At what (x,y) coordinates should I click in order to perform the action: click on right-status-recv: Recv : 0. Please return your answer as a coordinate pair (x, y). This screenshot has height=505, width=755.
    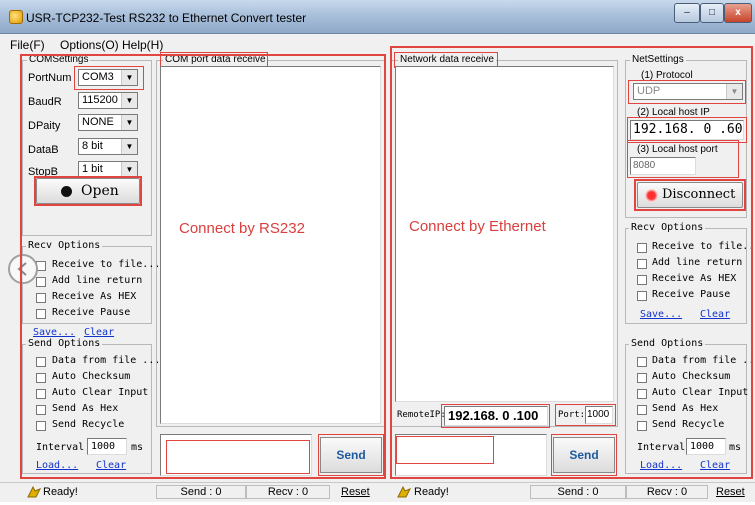
    Looking at the image, I should click on (667, 492).